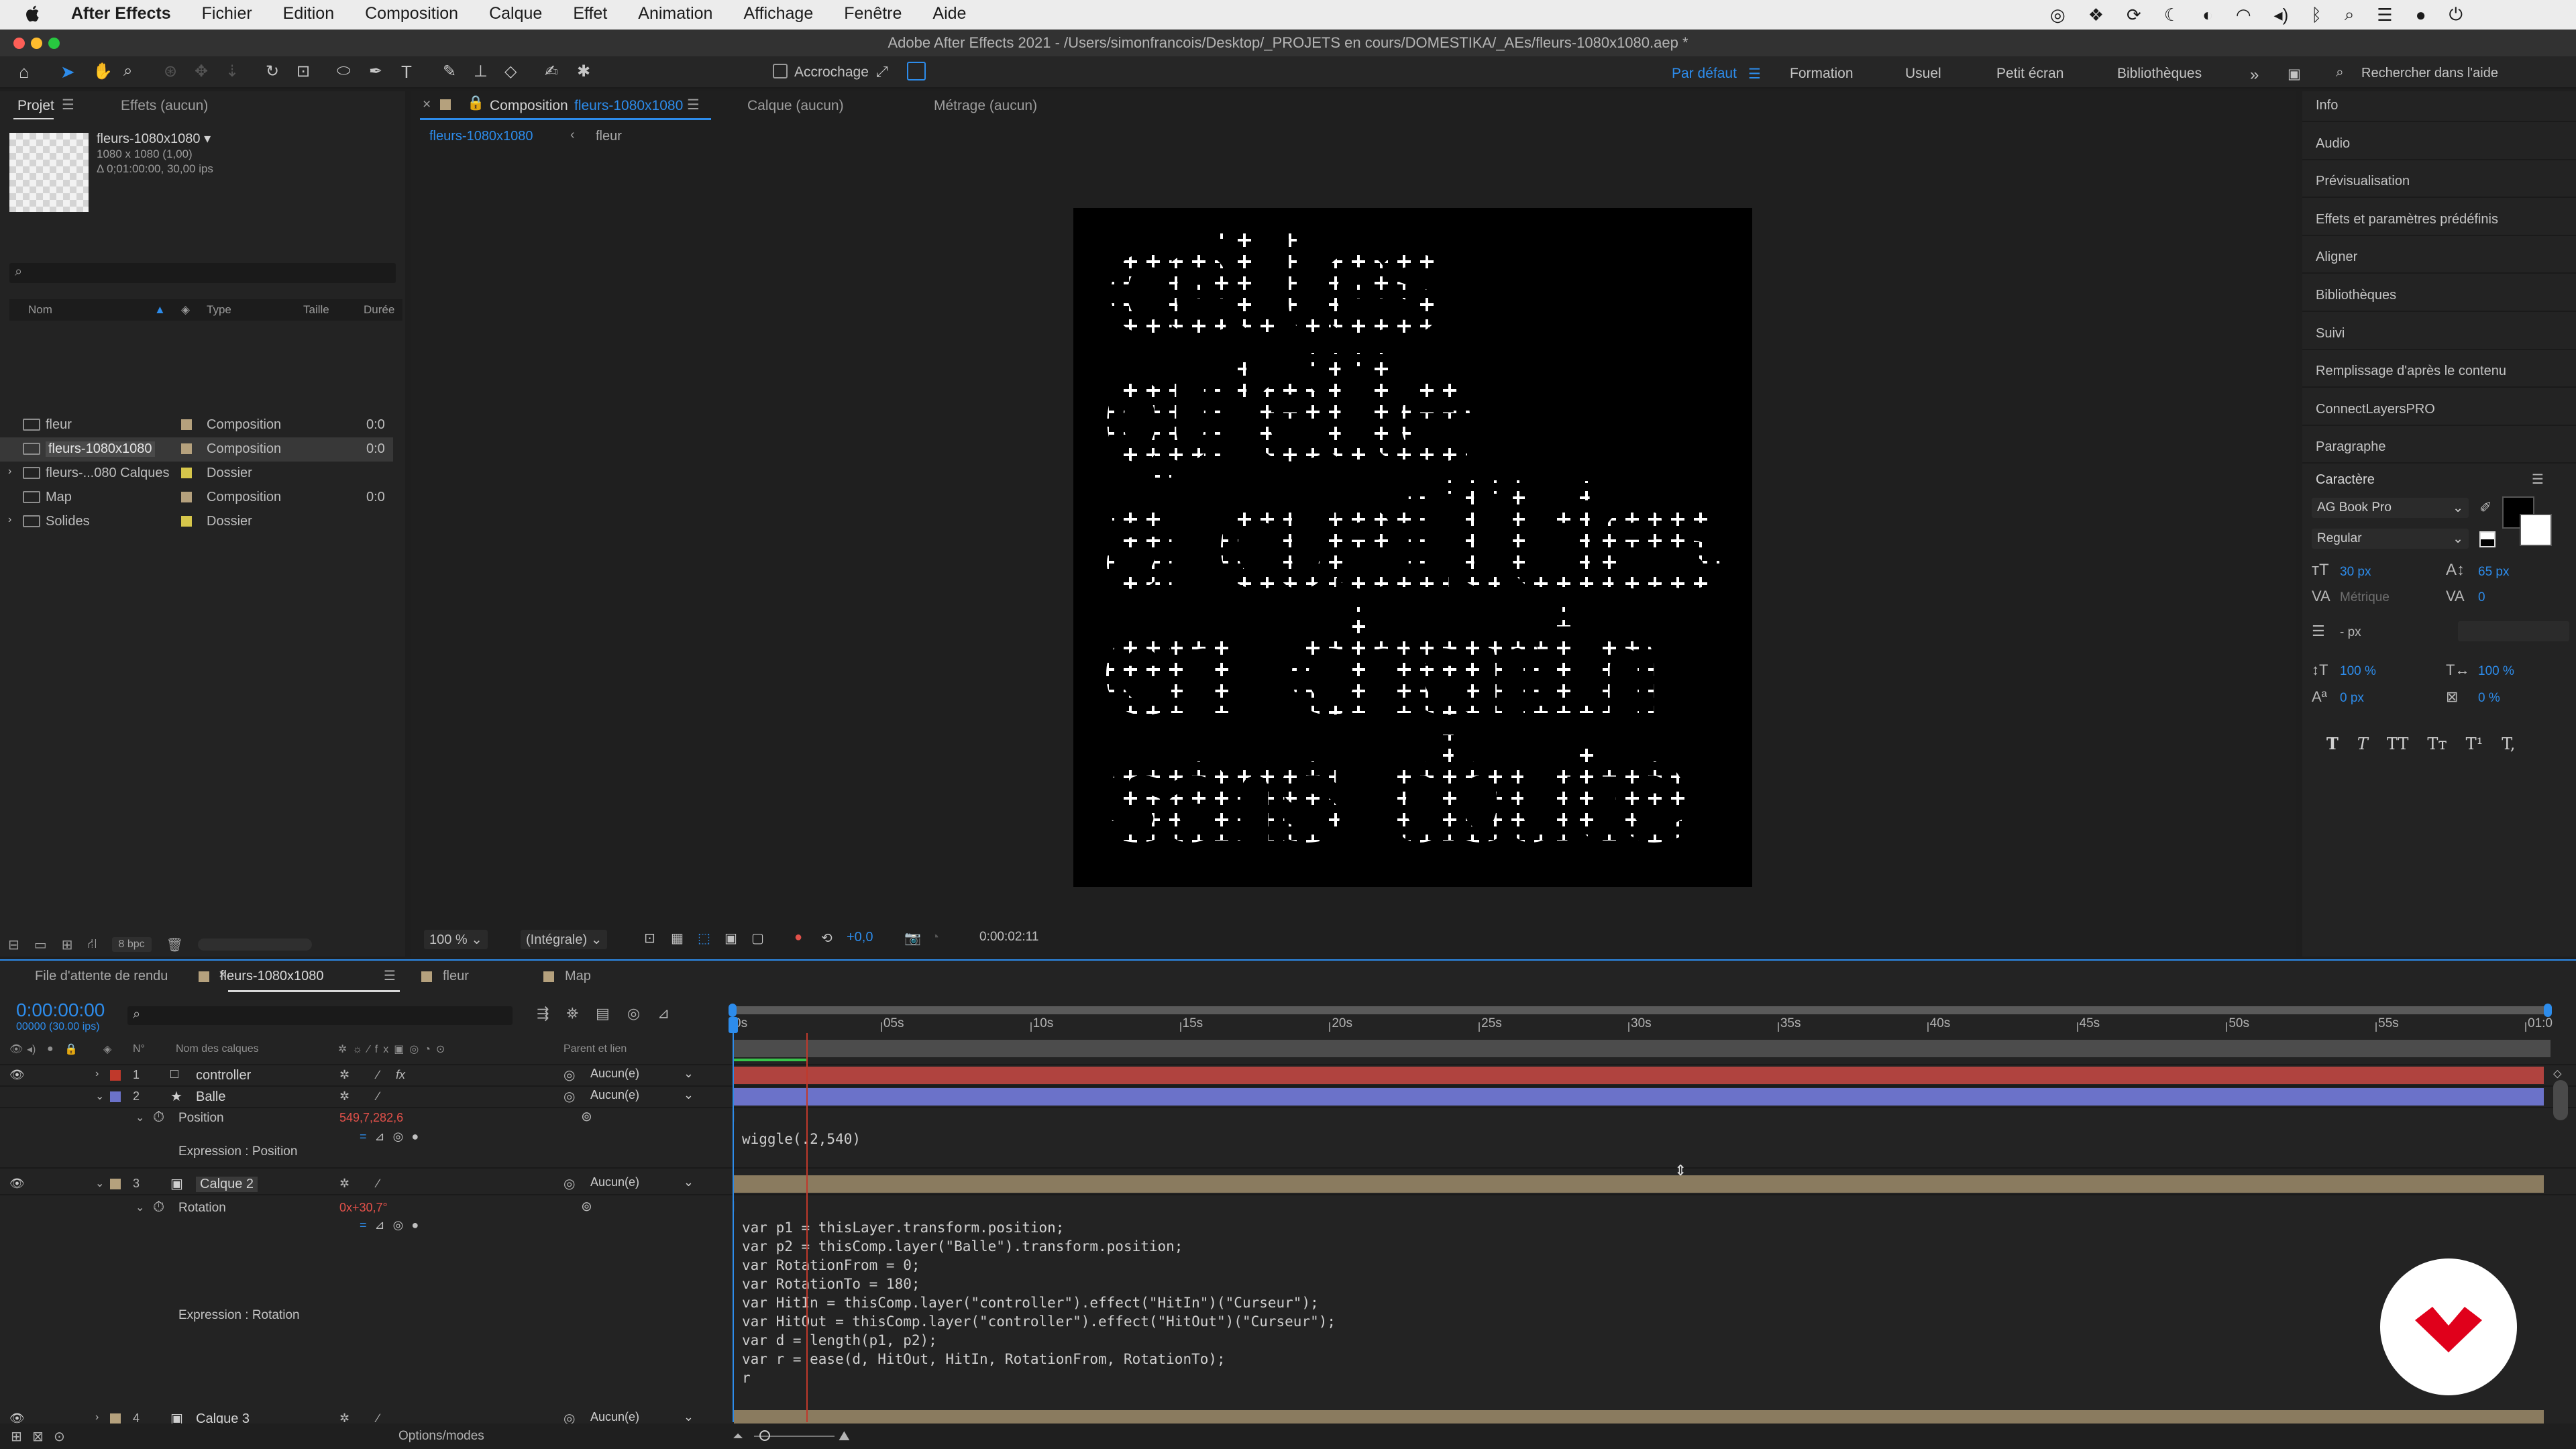 The height and width of the screenshot is (1449, 2576). I want to click on leading-value: 65 px, so click(2493, 572).